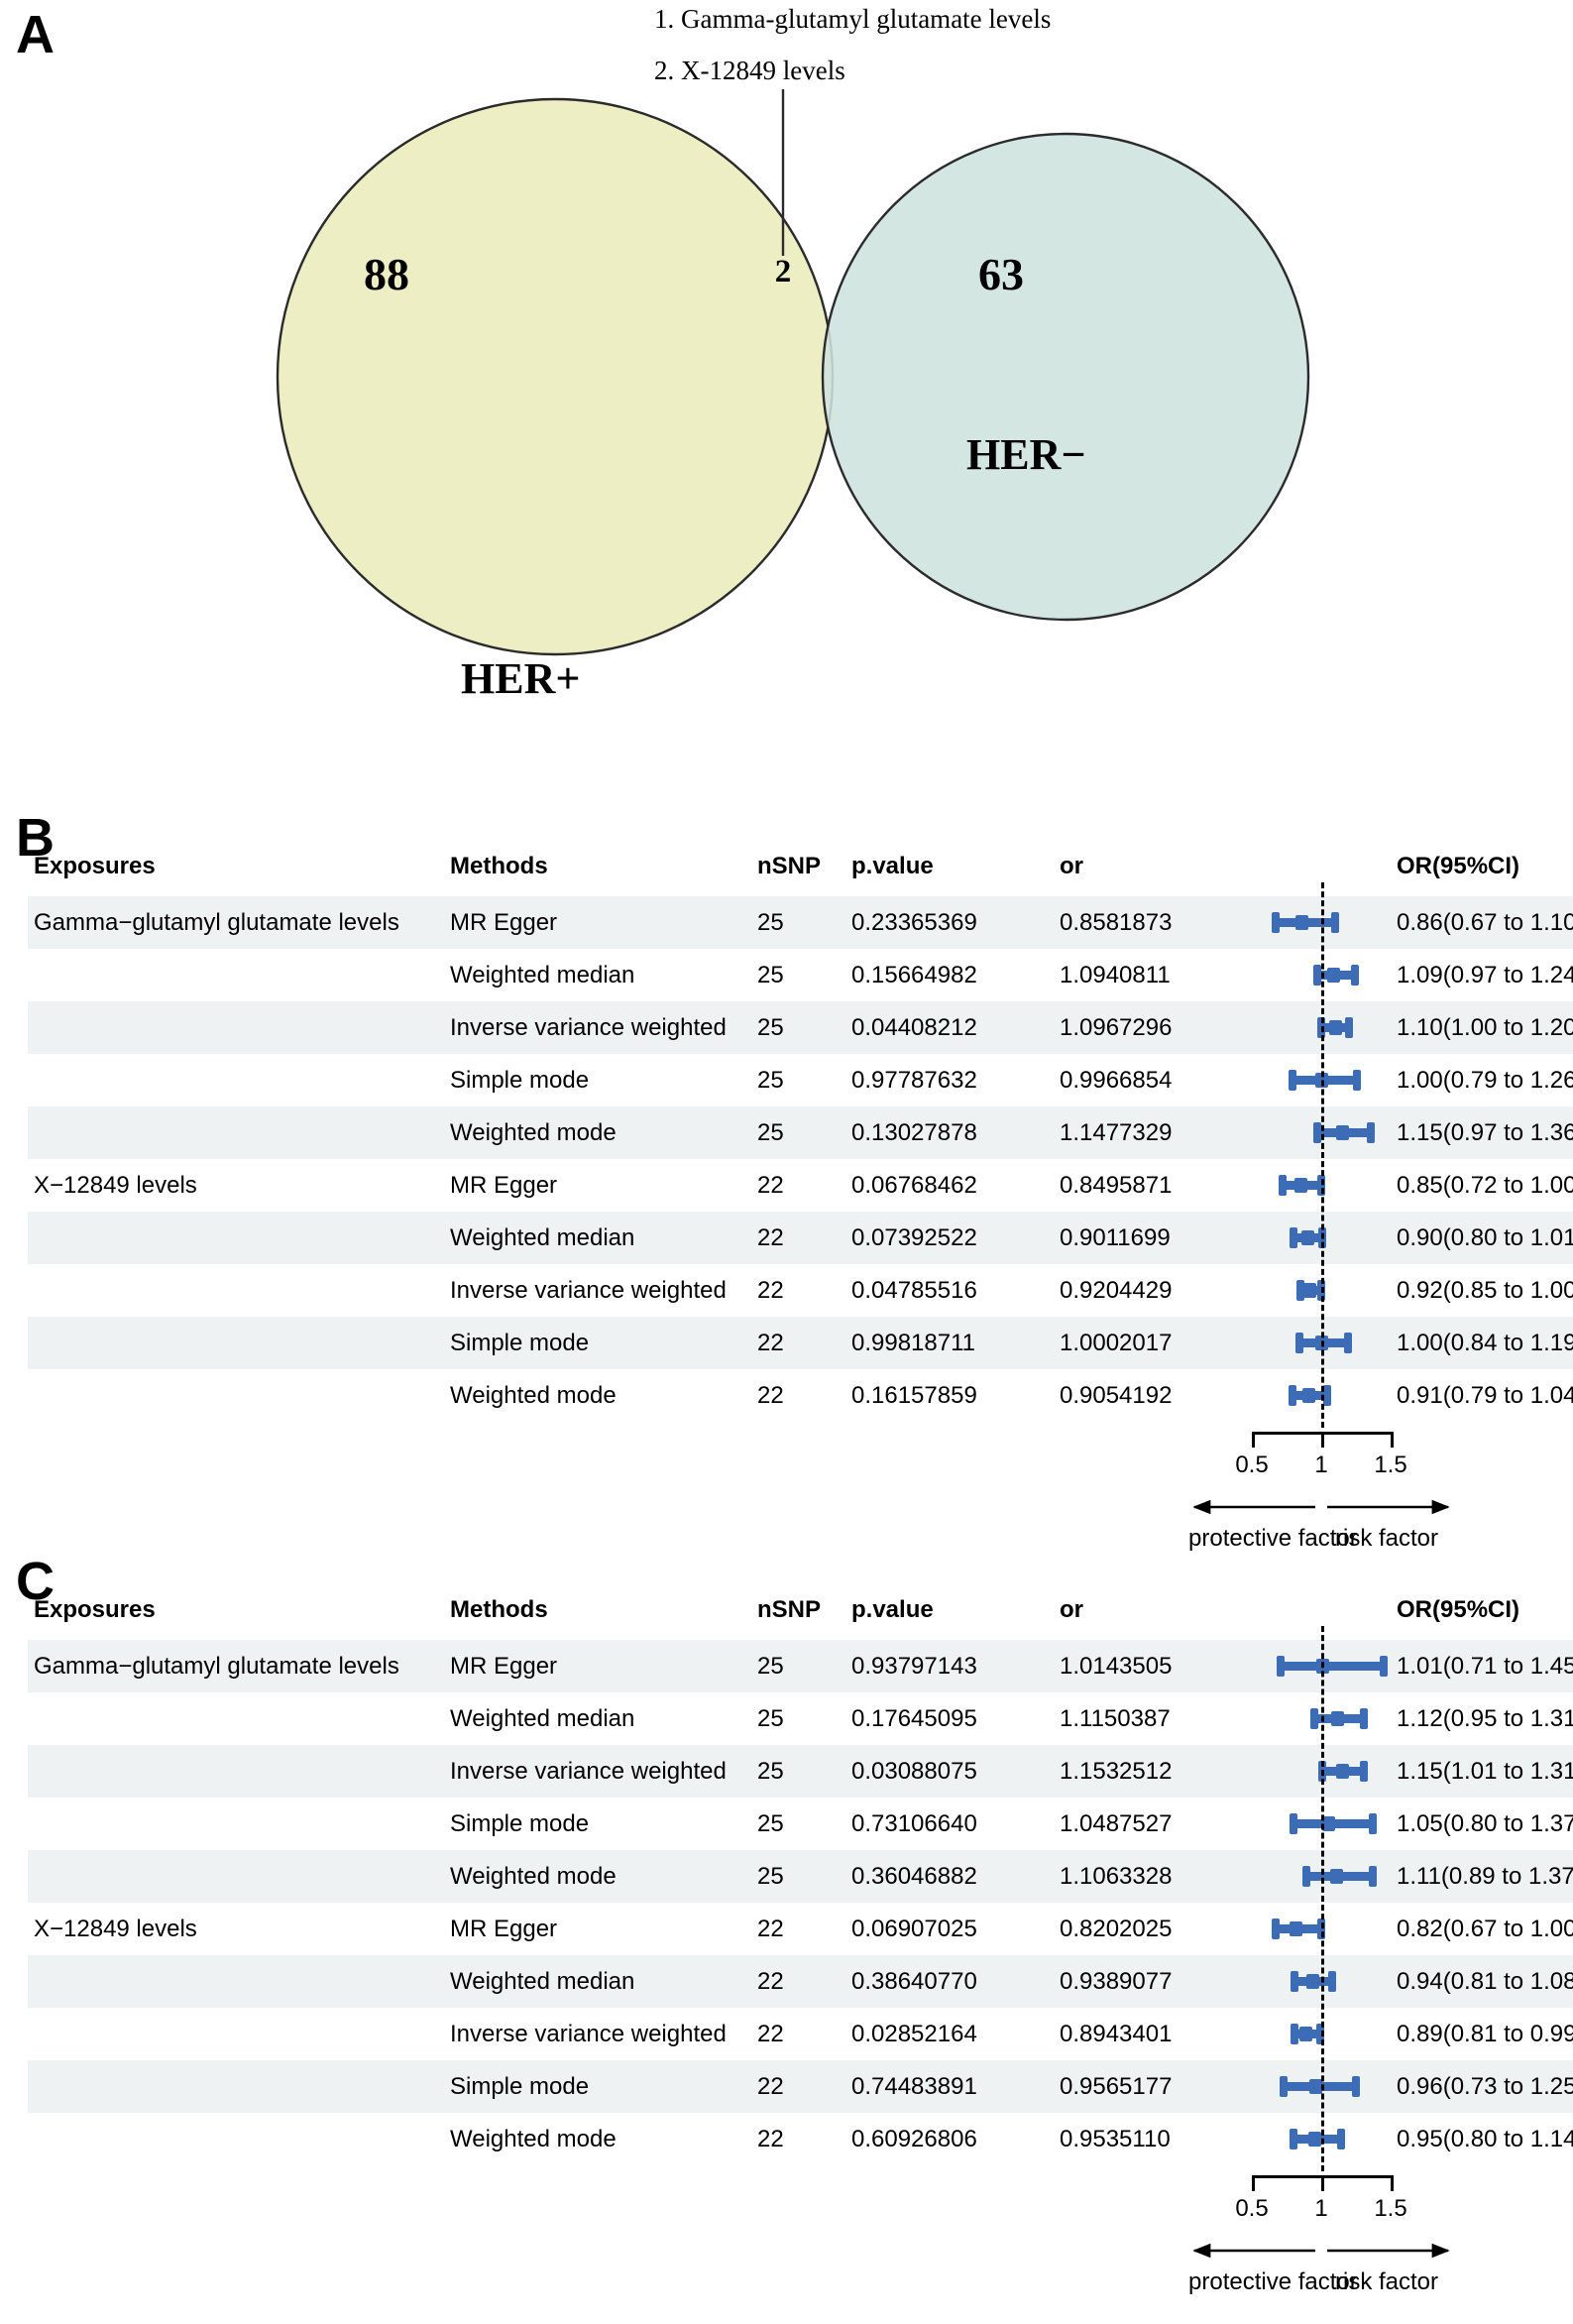 The width and height of the screenshot is (1573, 2324). I want to click on column-header-pvalue: p.value, so click(892, 1609).